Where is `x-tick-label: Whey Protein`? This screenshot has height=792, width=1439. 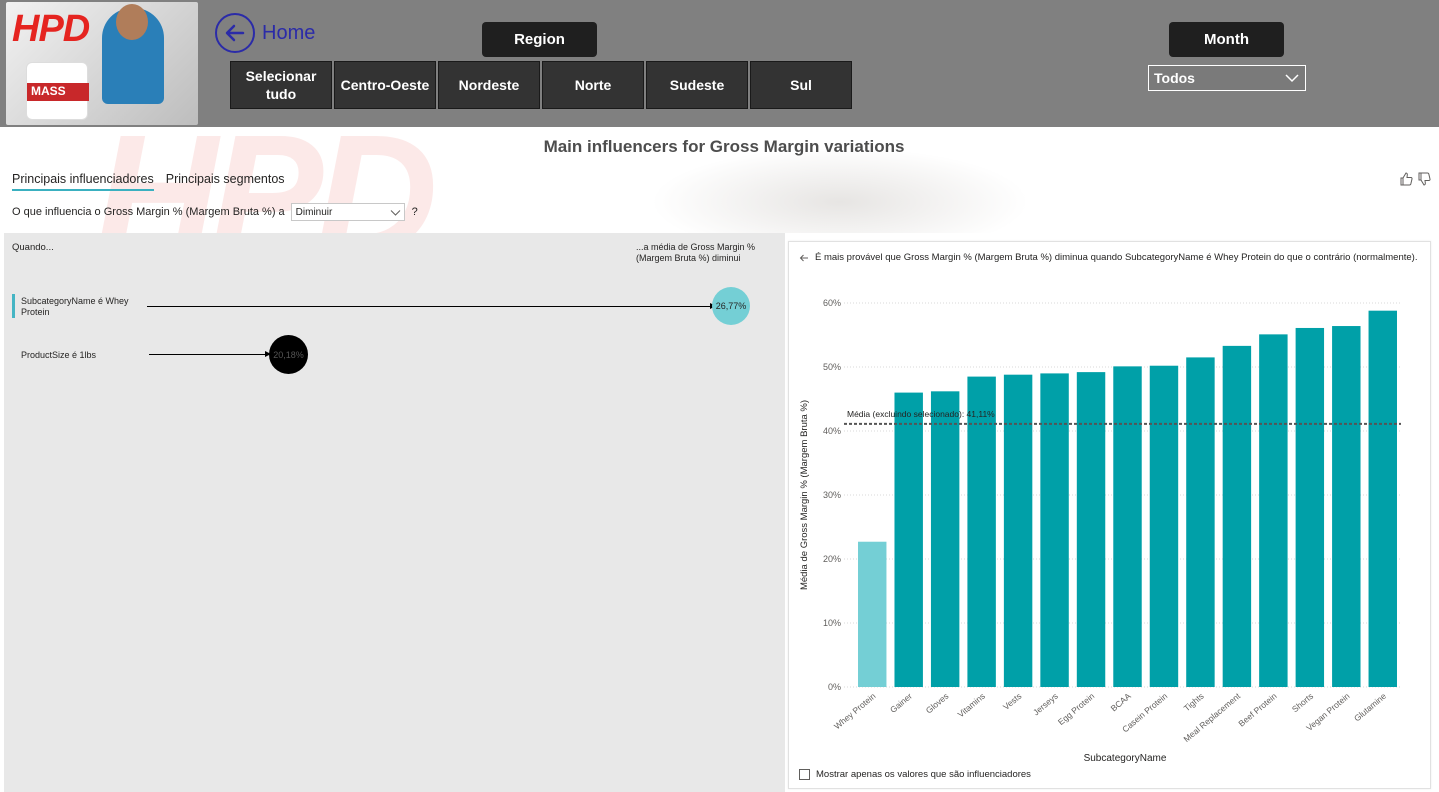
x-tick-label: Whey Protein is located at coordinates (855, 711).